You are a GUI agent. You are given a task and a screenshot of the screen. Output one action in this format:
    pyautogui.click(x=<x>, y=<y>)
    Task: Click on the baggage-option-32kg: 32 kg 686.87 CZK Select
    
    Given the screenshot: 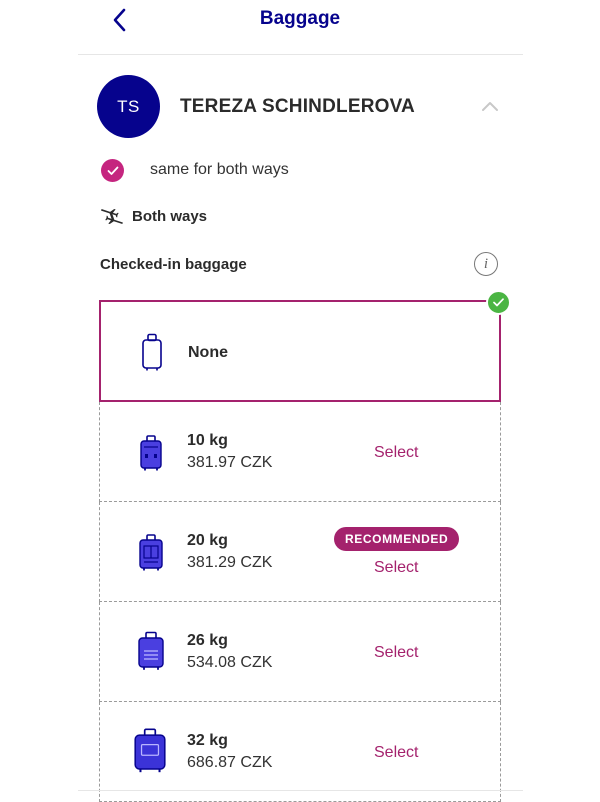 What is the action you would take?
    pyautogui.click(x=300, y=752)
    